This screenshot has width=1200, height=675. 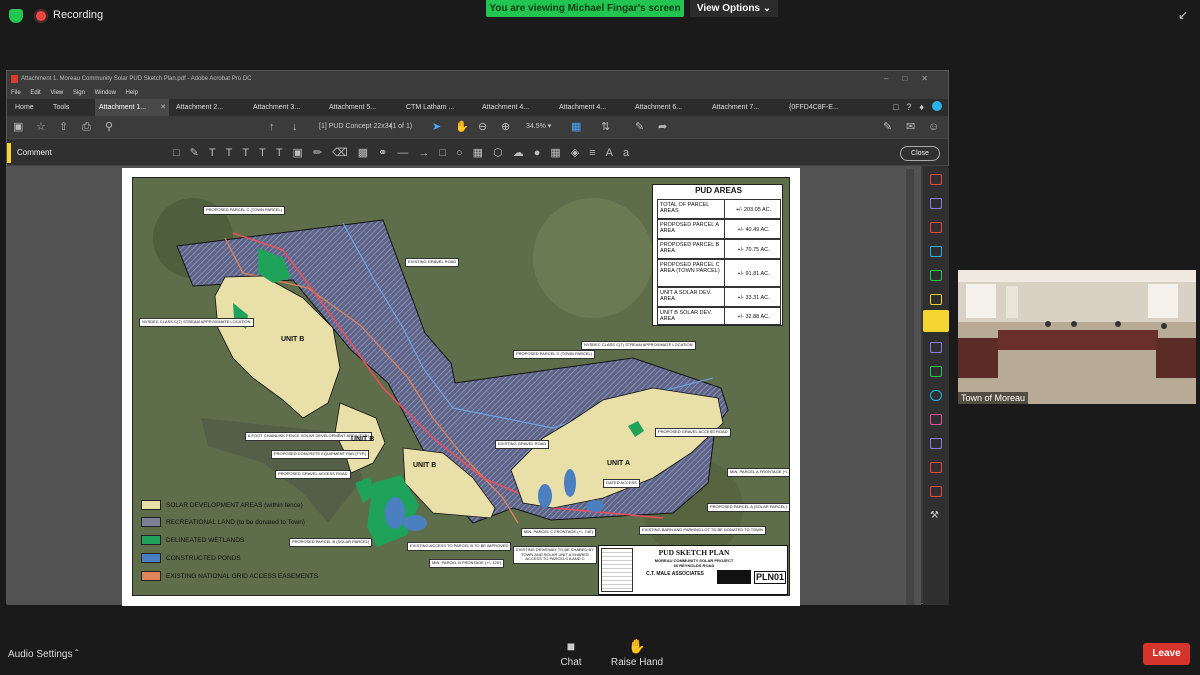 What do you see at coordinates (936, 515) in the screenshot?
I see `customize-tools-icon: ⚒` at bounding box center [936, 515].